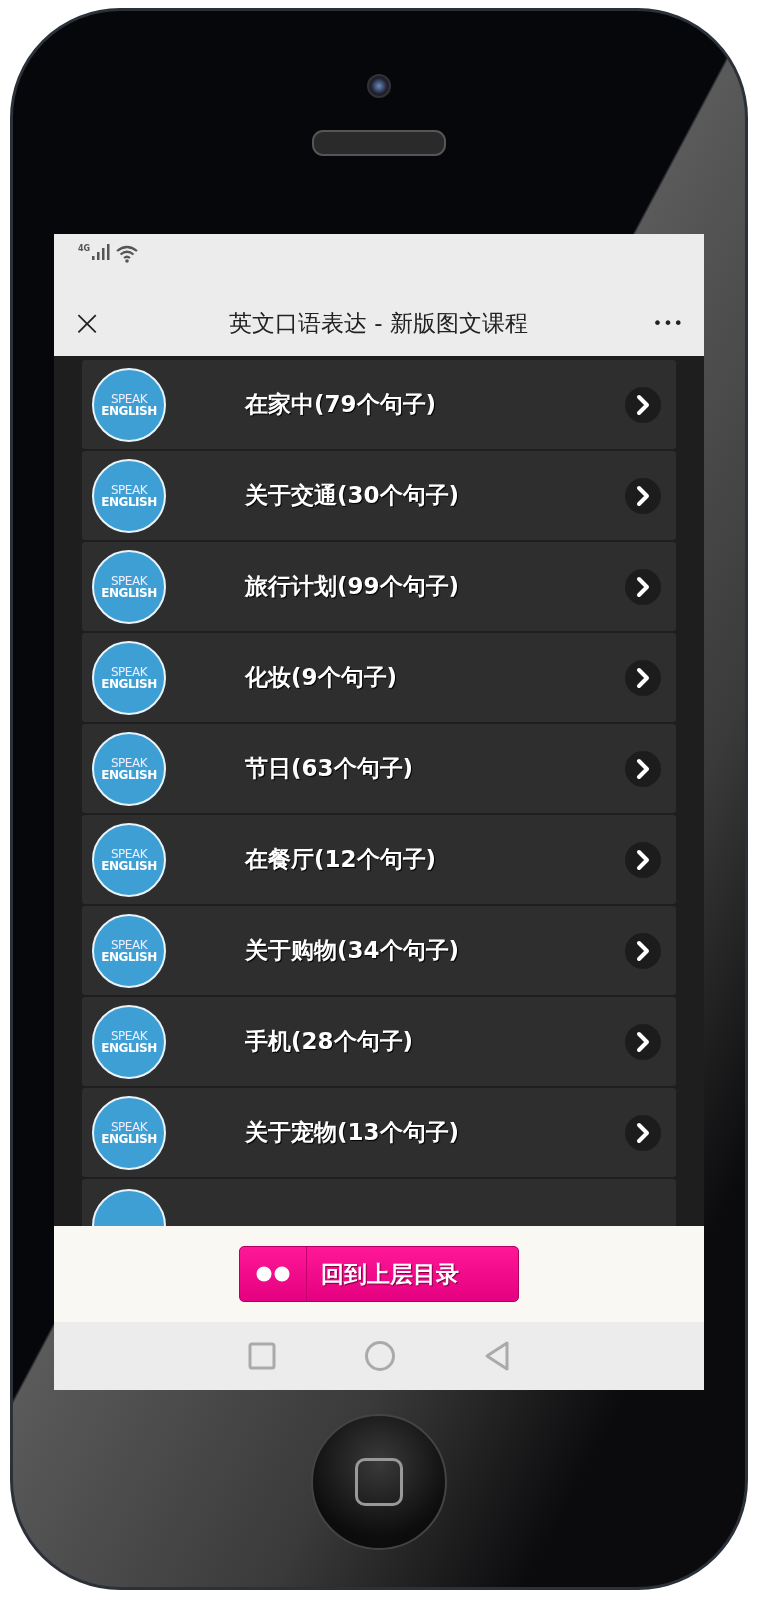  I want to click on lesson-row: SPEAK ENGLISH 关于购物(34个句子), so click(379, 950).